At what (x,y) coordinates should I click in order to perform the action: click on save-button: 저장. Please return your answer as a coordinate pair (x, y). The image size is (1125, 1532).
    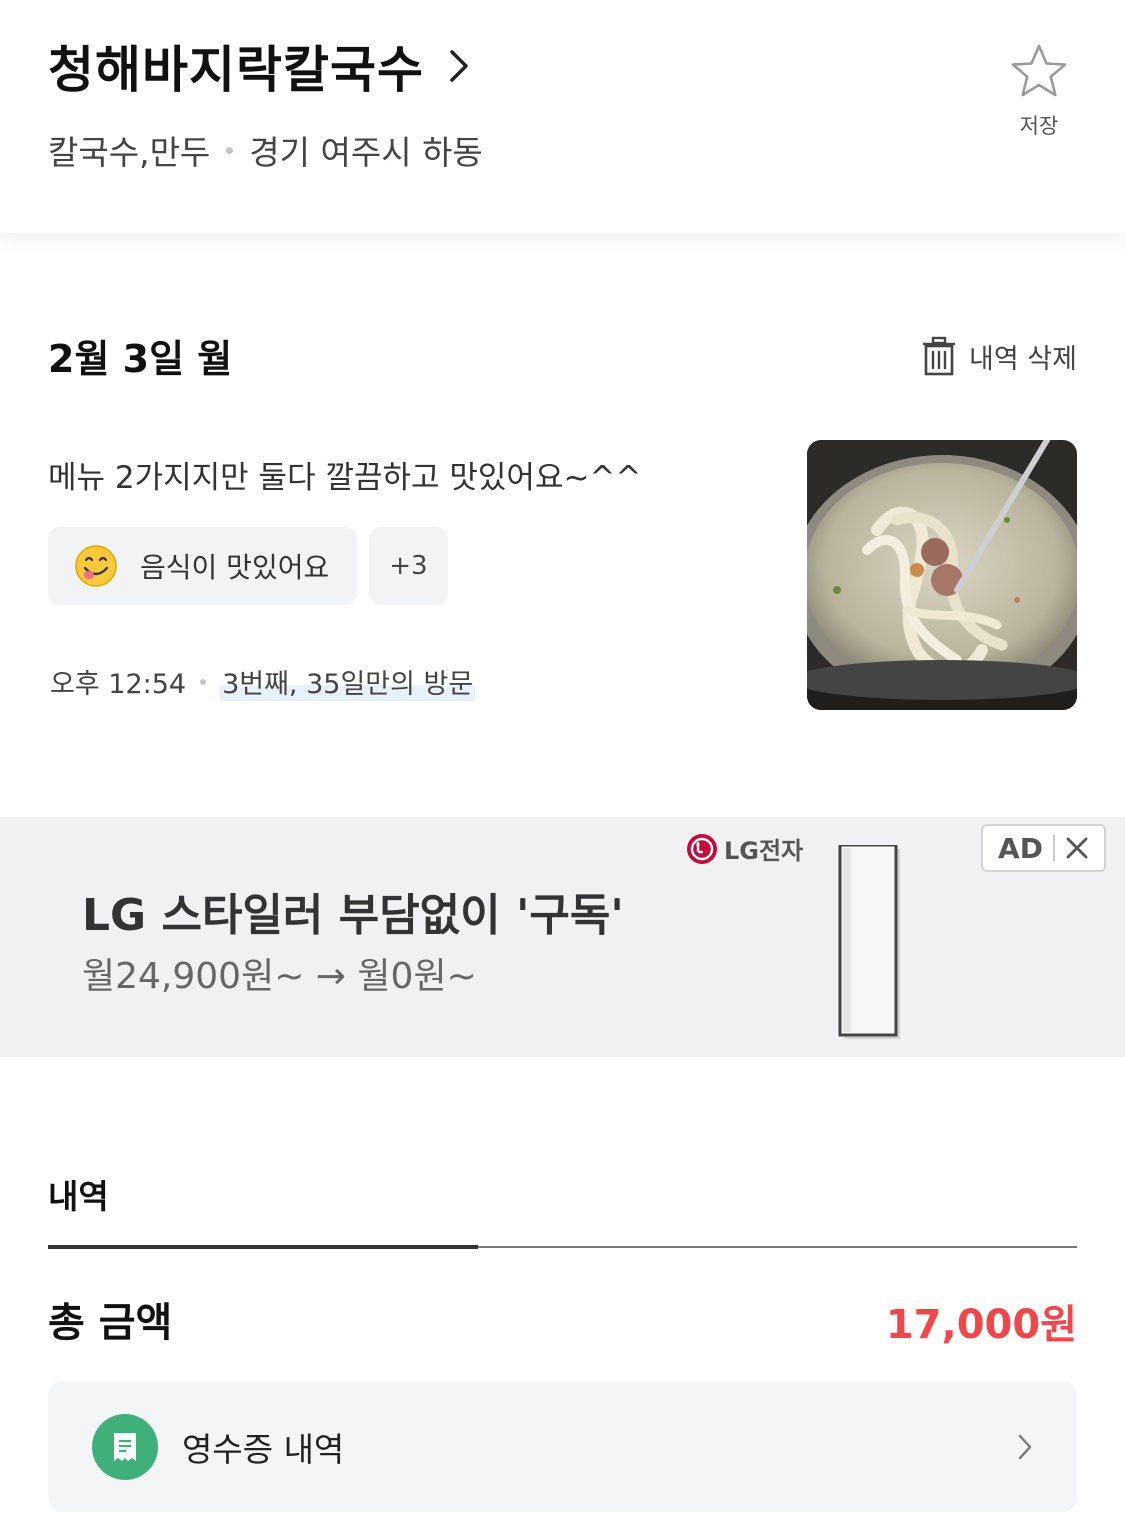
    Looking at the image, I should click on (1039, 91).